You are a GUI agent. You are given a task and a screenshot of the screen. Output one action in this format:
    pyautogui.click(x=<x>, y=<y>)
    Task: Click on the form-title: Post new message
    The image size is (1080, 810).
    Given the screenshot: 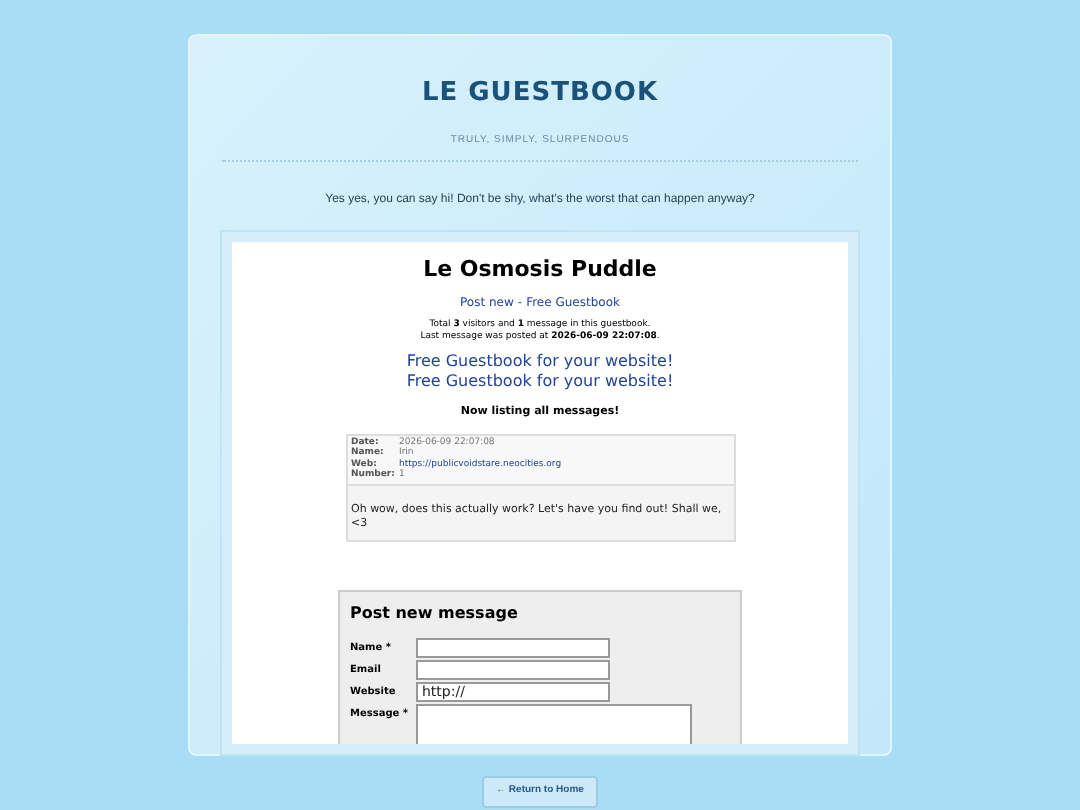 What is the action you would take?
    pyautogui.click(x=435, y=613)
    